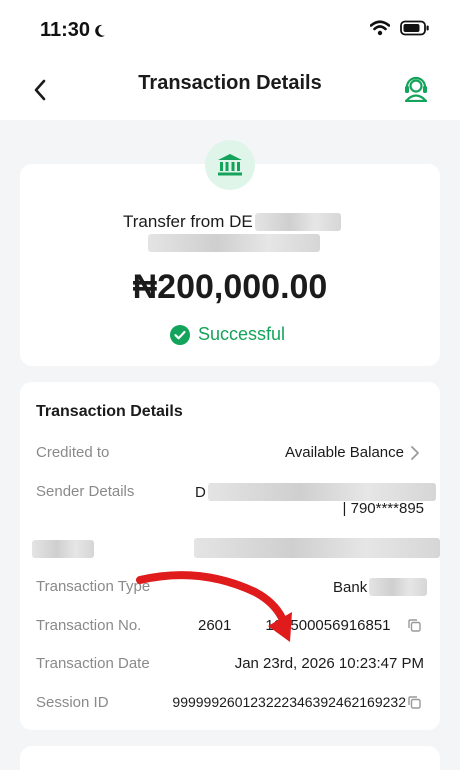 Image resolution: width=460 pixels, height=770 pixels. I want to click on sender-details-name: D, so click(315, 492).